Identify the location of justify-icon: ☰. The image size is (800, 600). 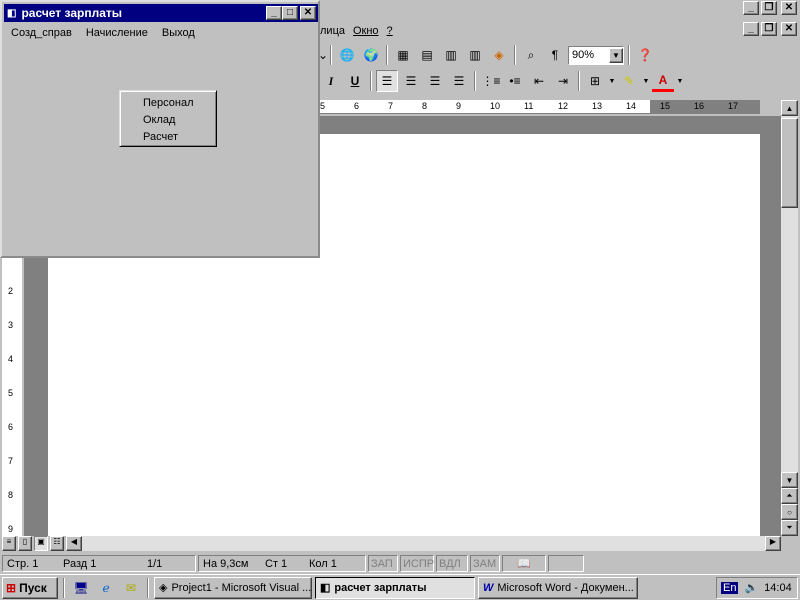
(459, 81).